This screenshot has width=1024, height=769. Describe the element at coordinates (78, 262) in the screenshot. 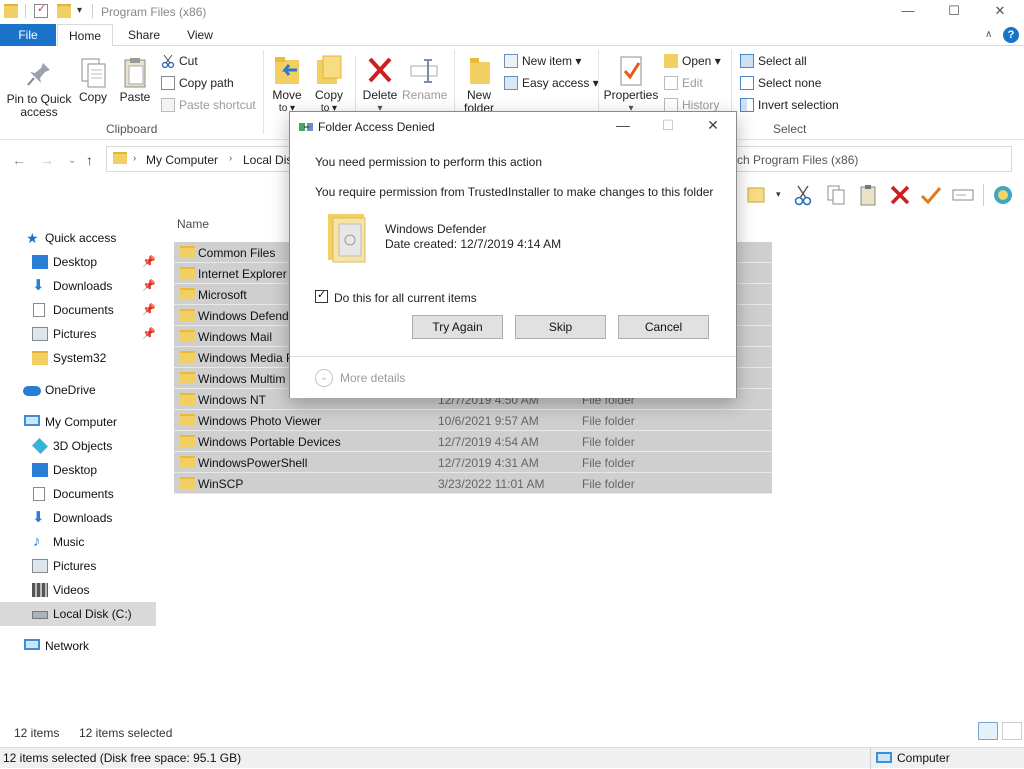

I see `nav-desktop: Desktop 📌` at that location.